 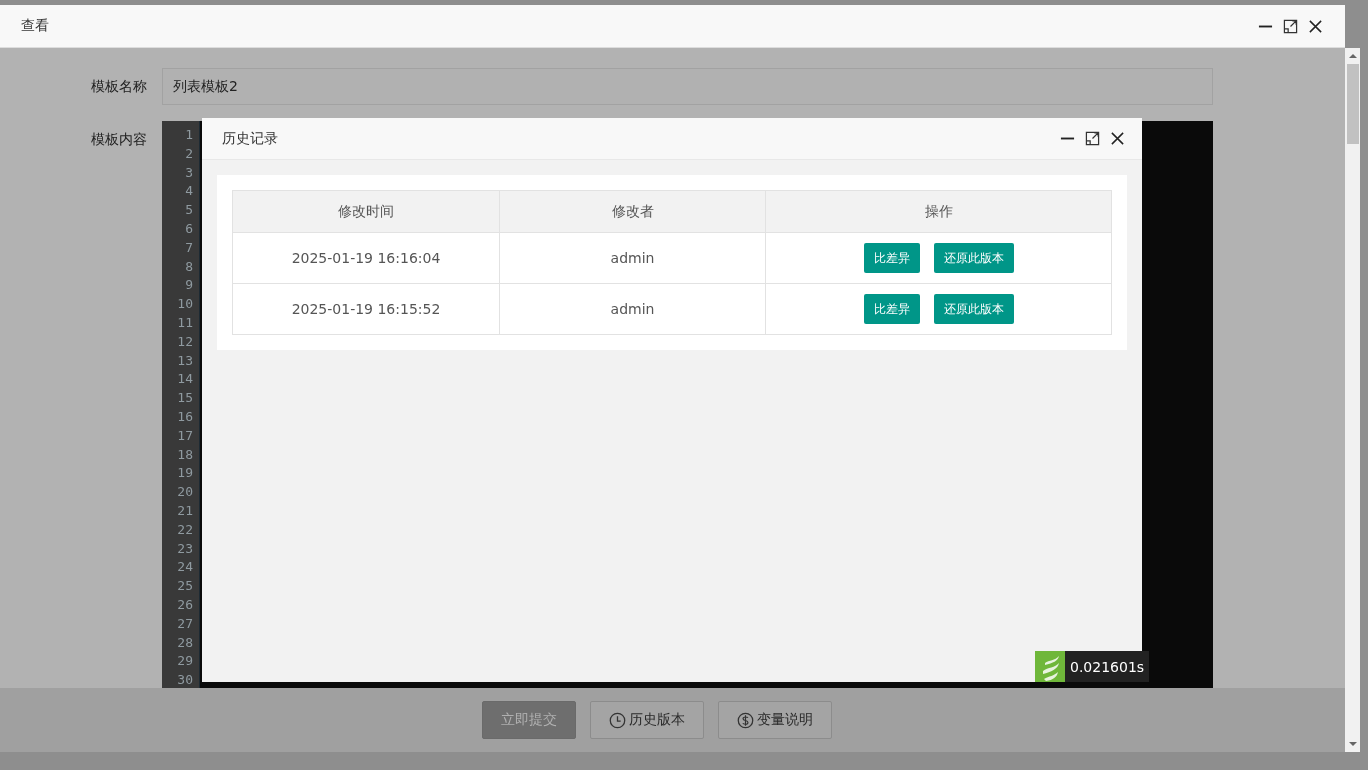 What do you see at coordinates (185, 360) in the screenshot?
I see `line-number: 13` at bounding box center [185, 360].